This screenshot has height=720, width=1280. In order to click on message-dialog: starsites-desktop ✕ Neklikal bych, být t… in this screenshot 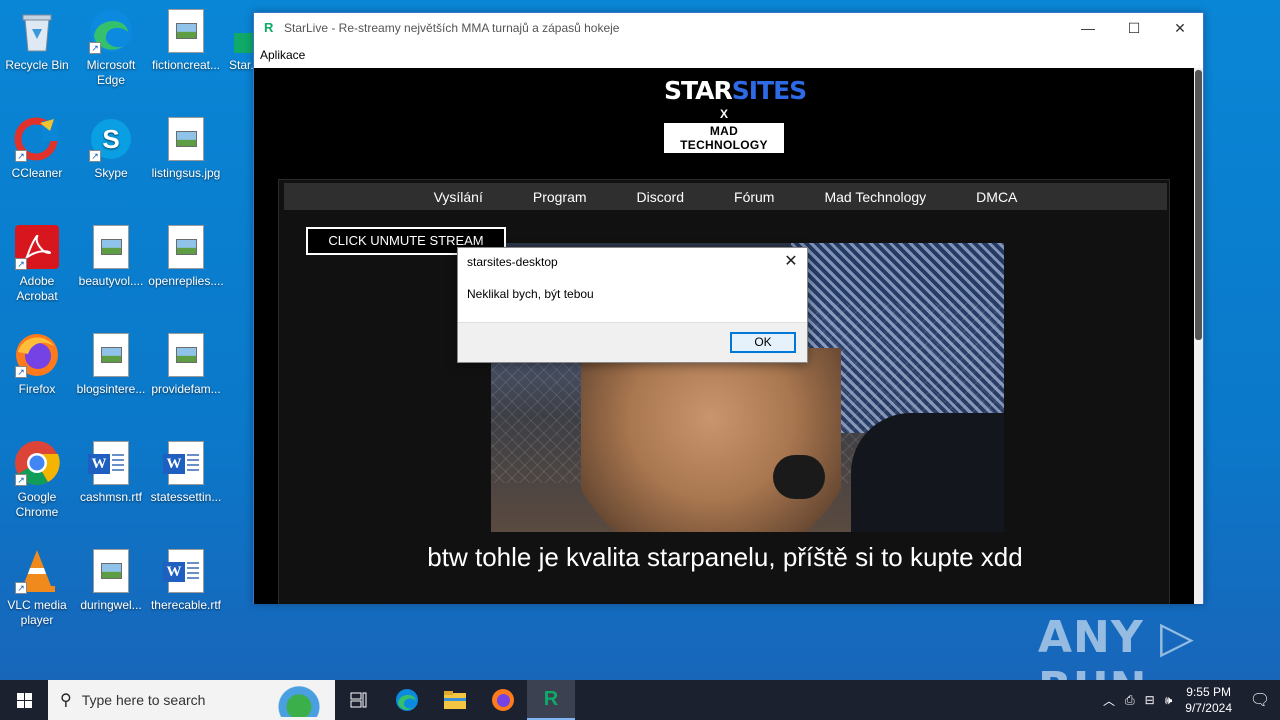, I will do `click(632, 305)`.